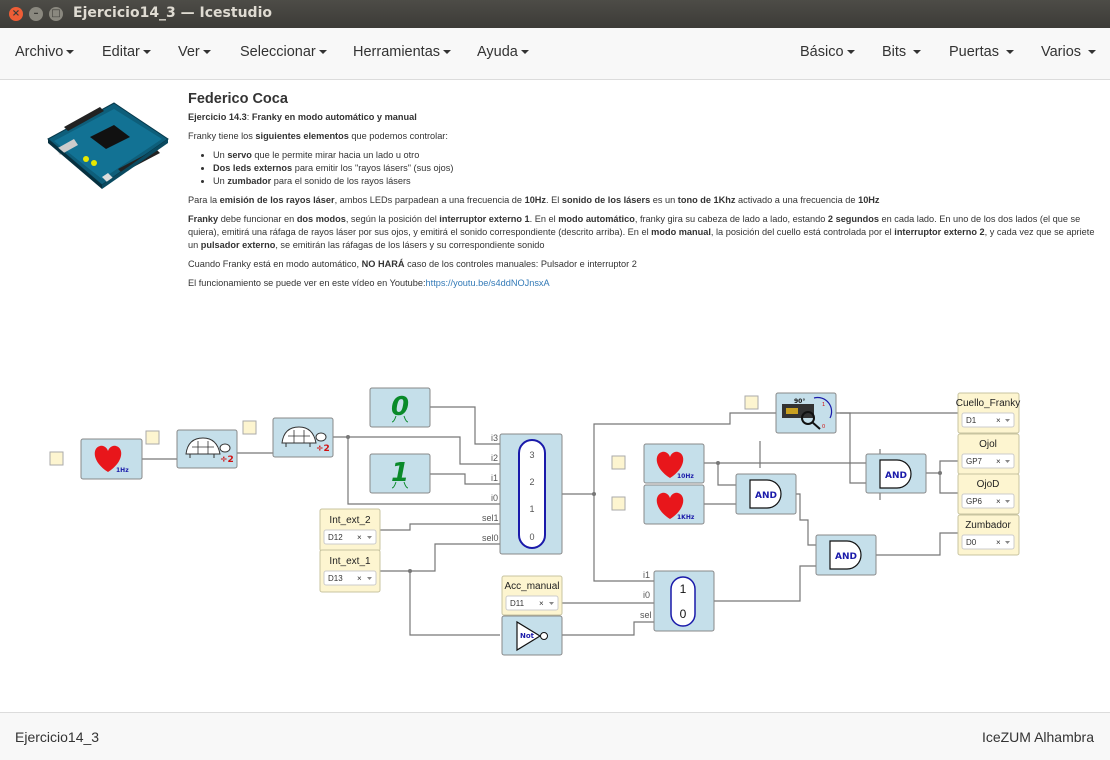 The height and width of the screenshot is (760, 1110). Describe the element at coordinates (45, 52) in the screenshot. I see `menu-archivo: Archivo` at that location.